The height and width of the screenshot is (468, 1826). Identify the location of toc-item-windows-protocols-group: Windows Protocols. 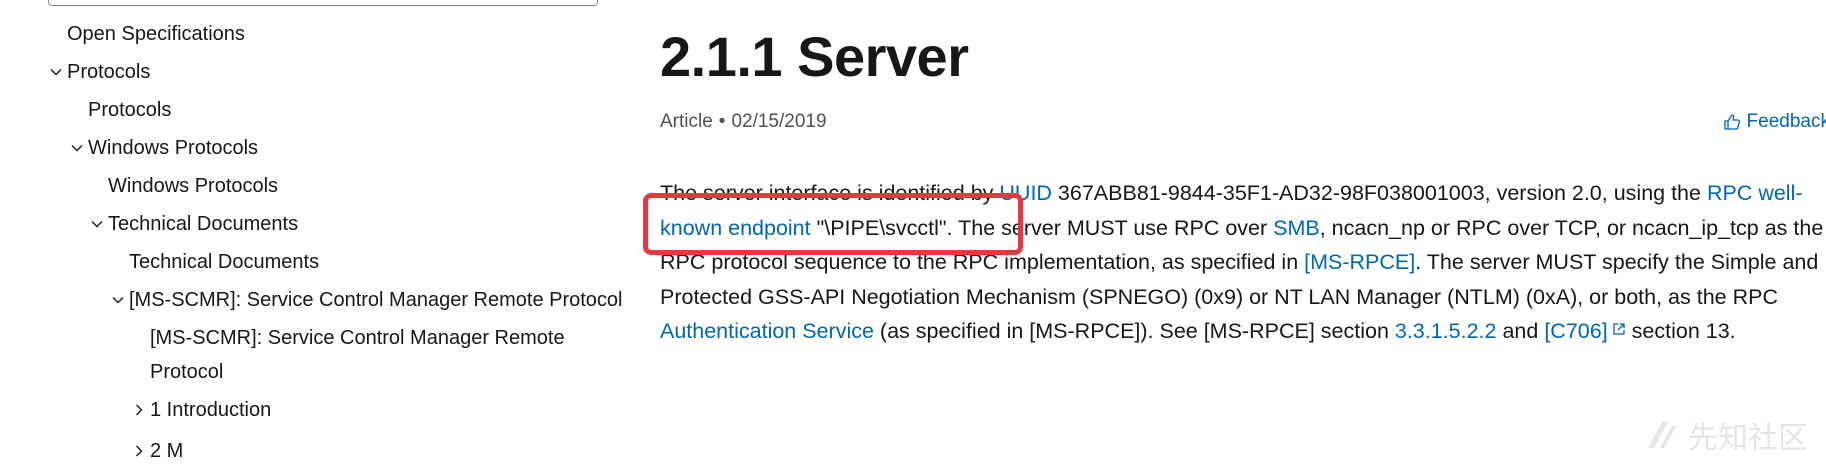
(173, 148).